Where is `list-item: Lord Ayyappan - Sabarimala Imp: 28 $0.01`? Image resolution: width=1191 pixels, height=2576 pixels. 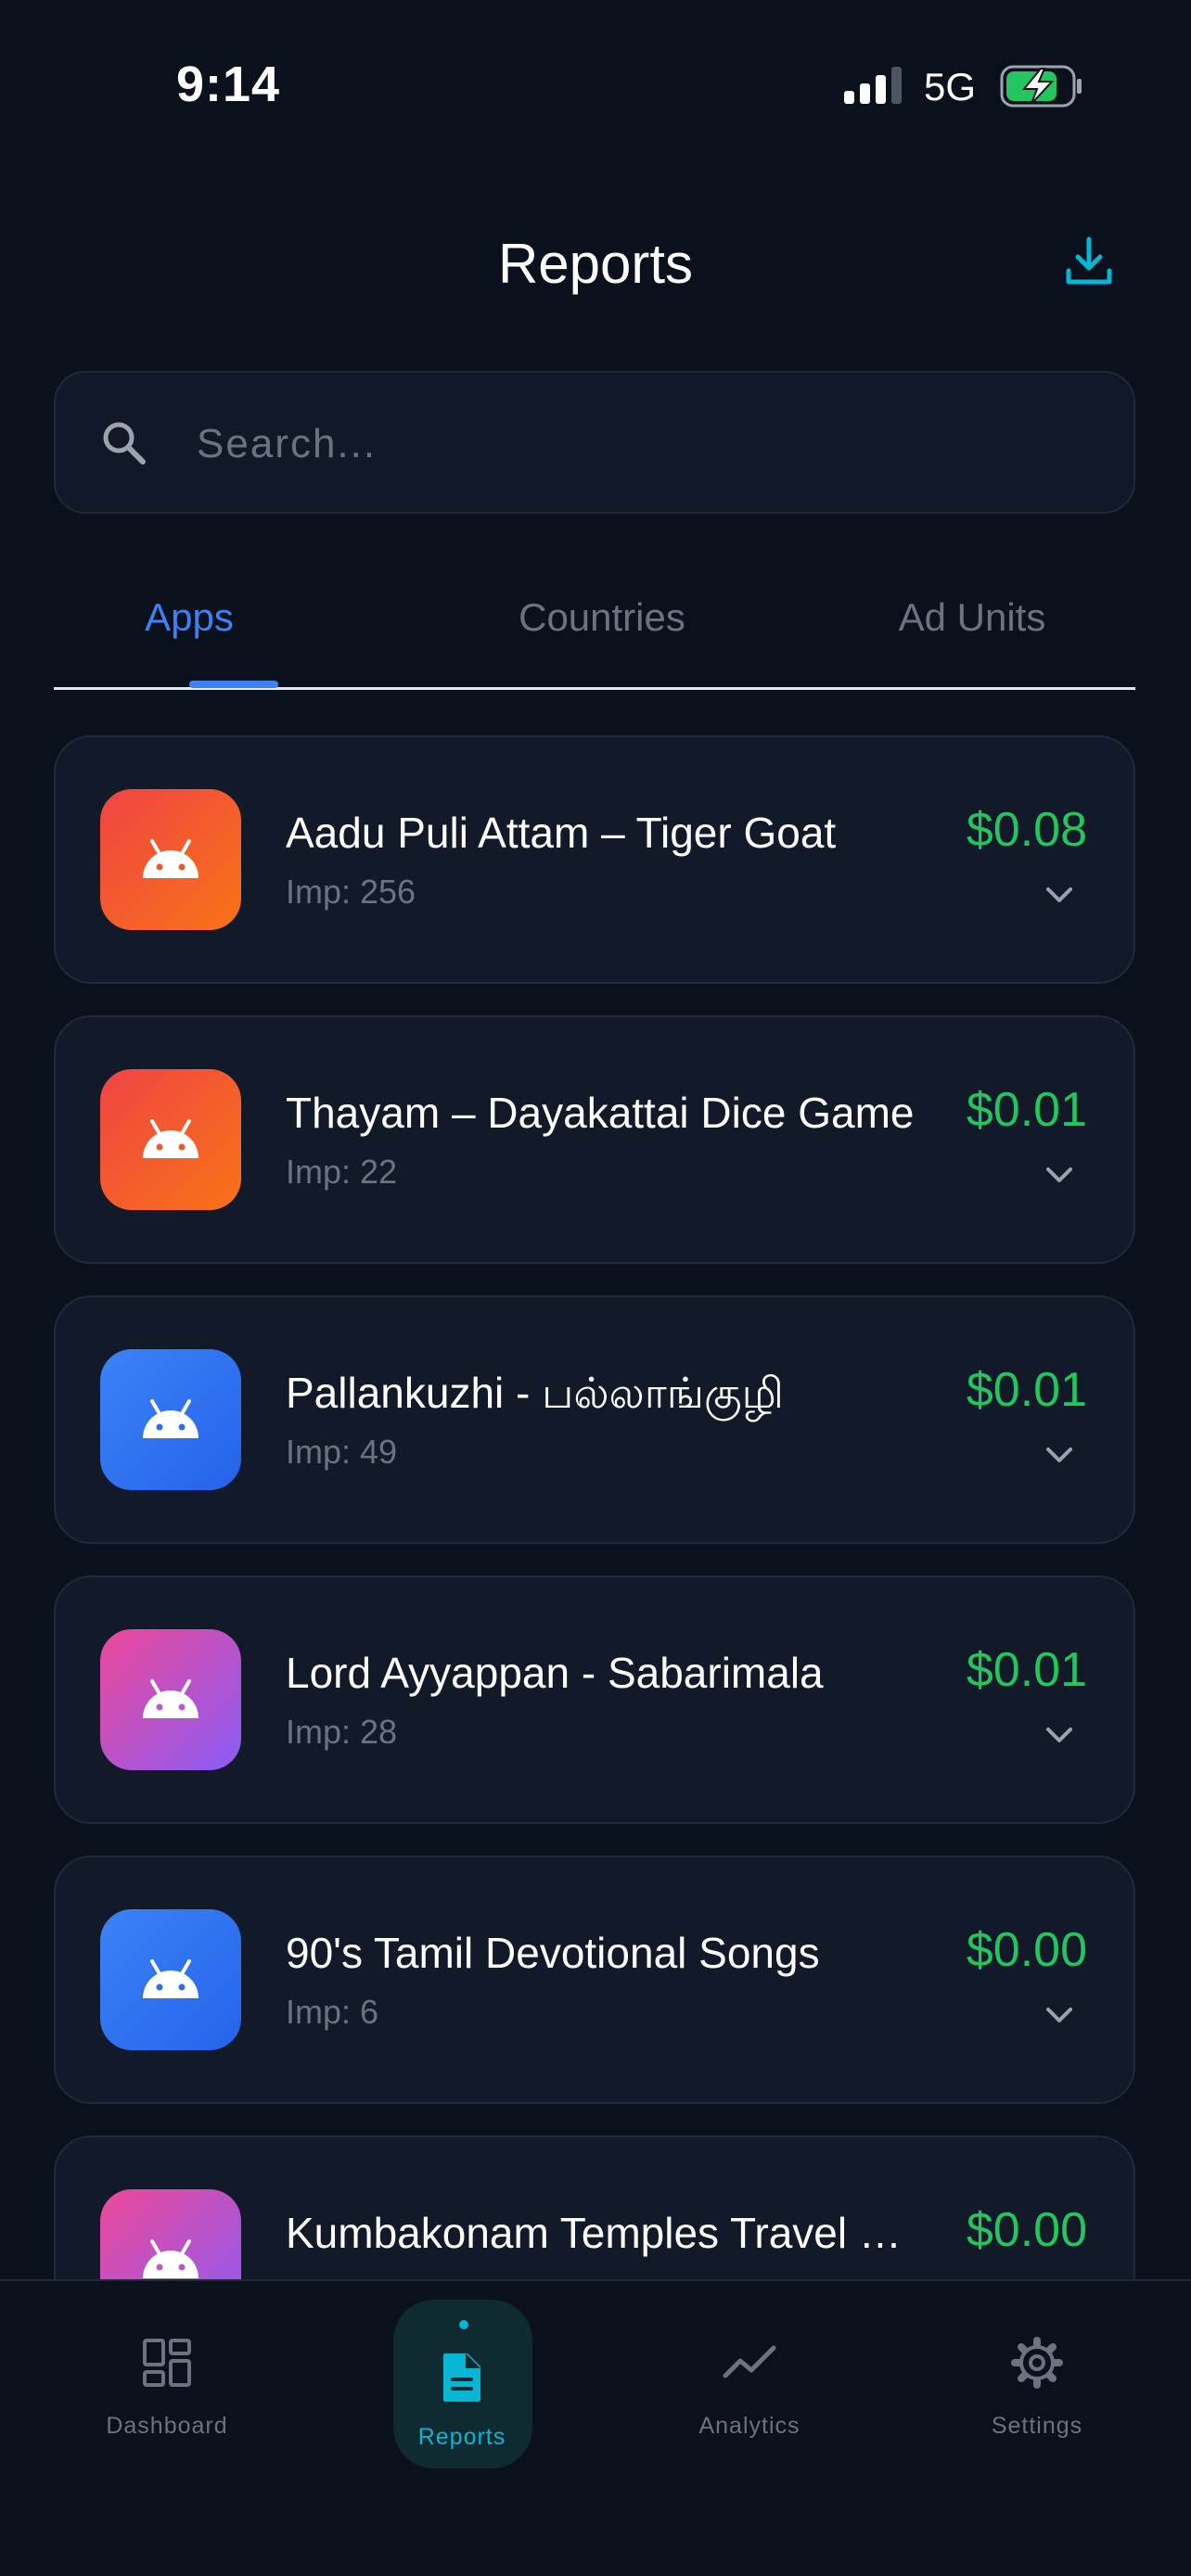
list-item: Lord Ayyappan - Sabarimala Imp: 28 $0.01 is located at coordinates (594, 1699).